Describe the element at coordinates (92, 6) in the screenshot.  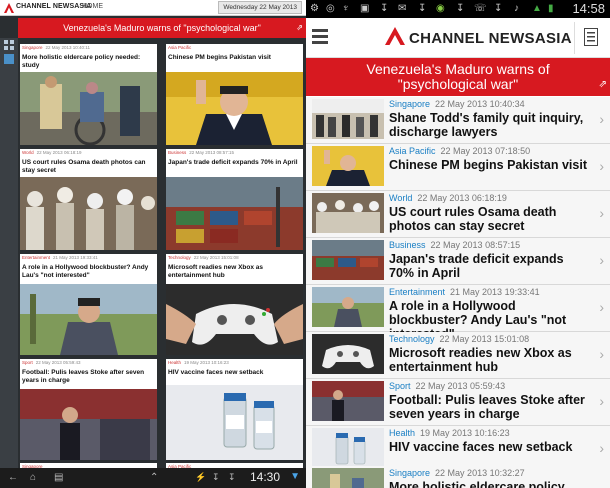
I see `home-label: Home` at that location.